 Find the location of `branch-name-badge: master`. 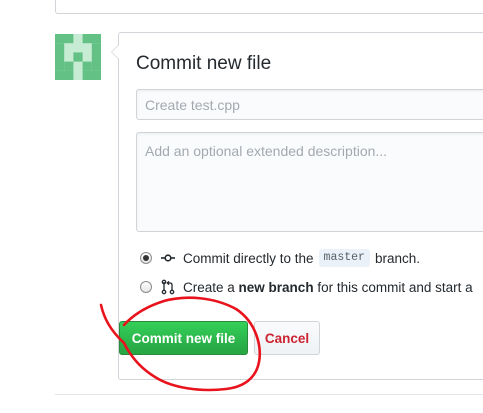

branch-name-badge: master is located at coordinates (344, 258).